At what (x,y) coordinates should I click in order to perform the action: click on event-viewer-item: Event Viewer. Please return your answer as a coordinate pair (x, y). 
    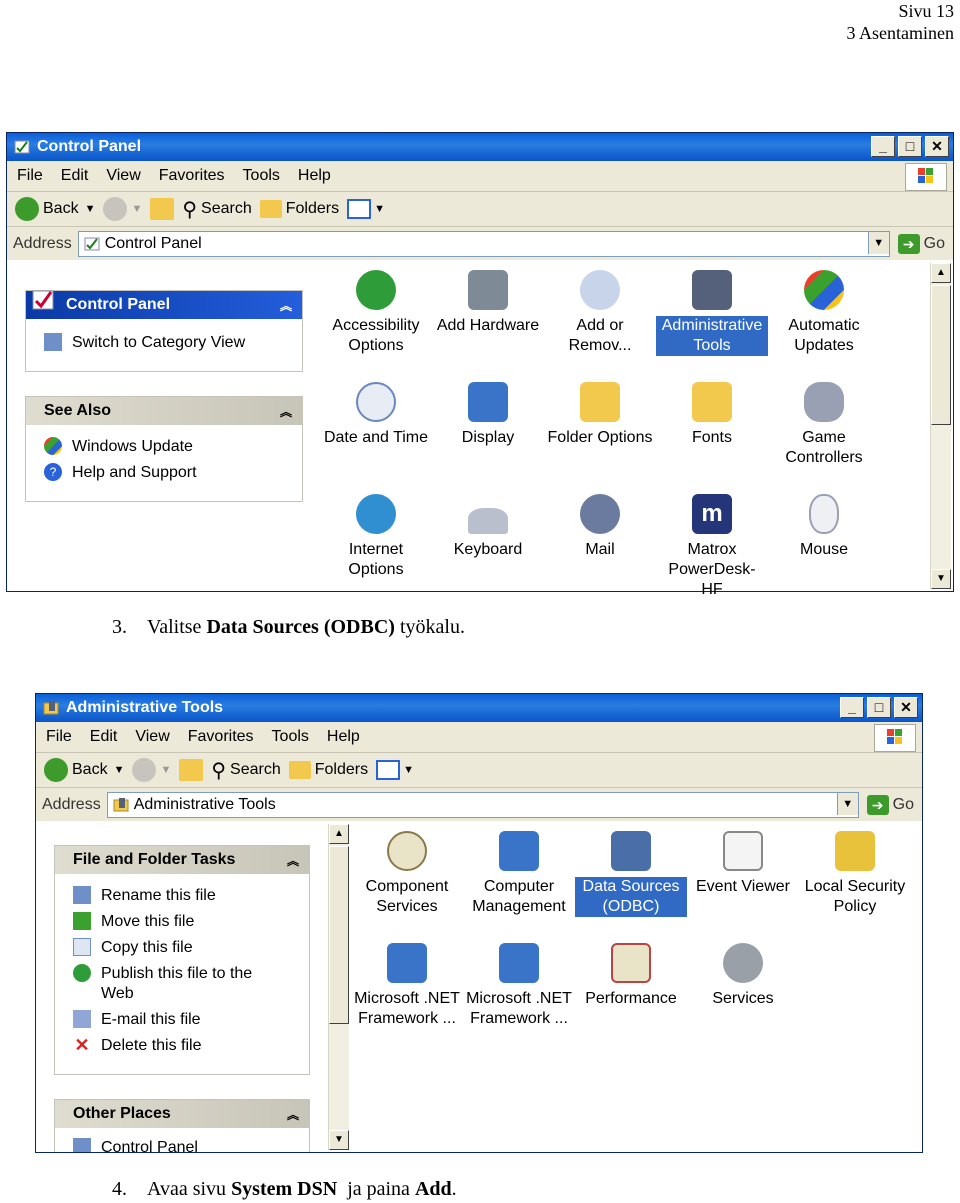
    Looking at the image, I should click on (743, 864).